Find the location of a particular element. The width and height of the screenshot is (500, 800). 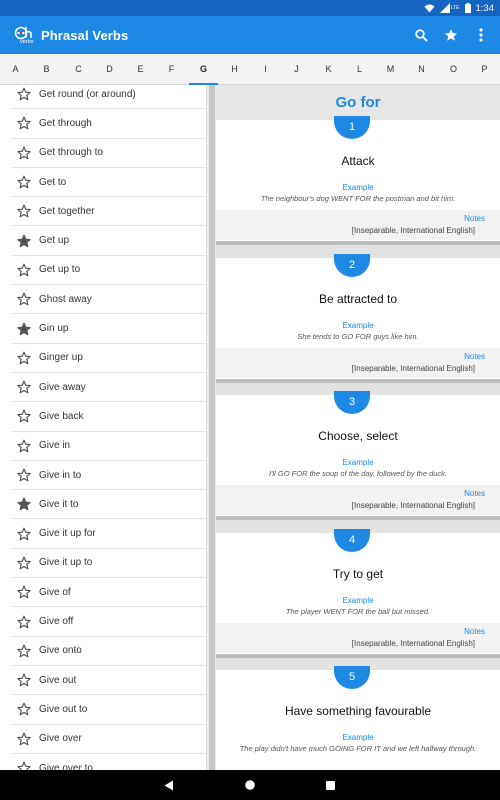

recents-button is located at coordinates (330, 785).